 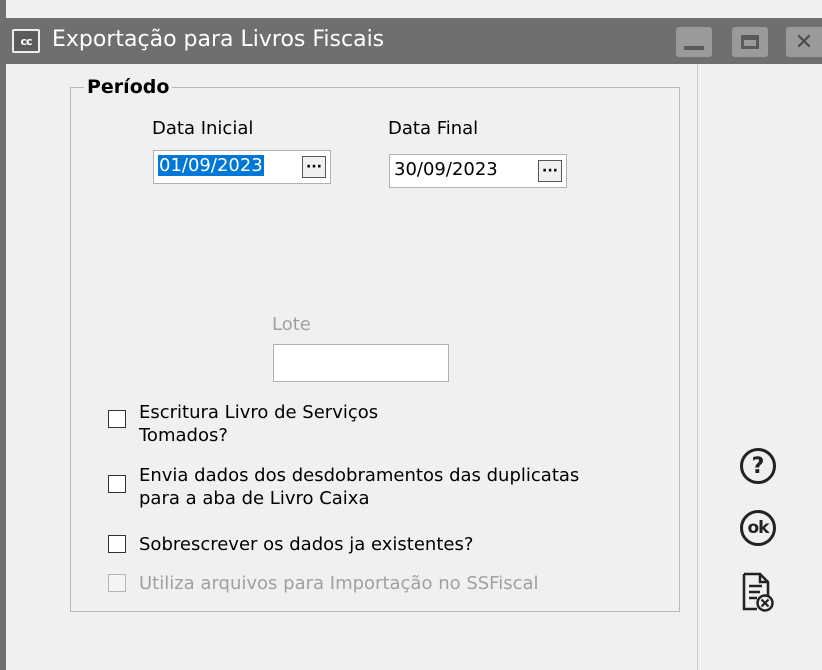 I want to click on data-final-picker-button: ···, so click(x=550, y=171).